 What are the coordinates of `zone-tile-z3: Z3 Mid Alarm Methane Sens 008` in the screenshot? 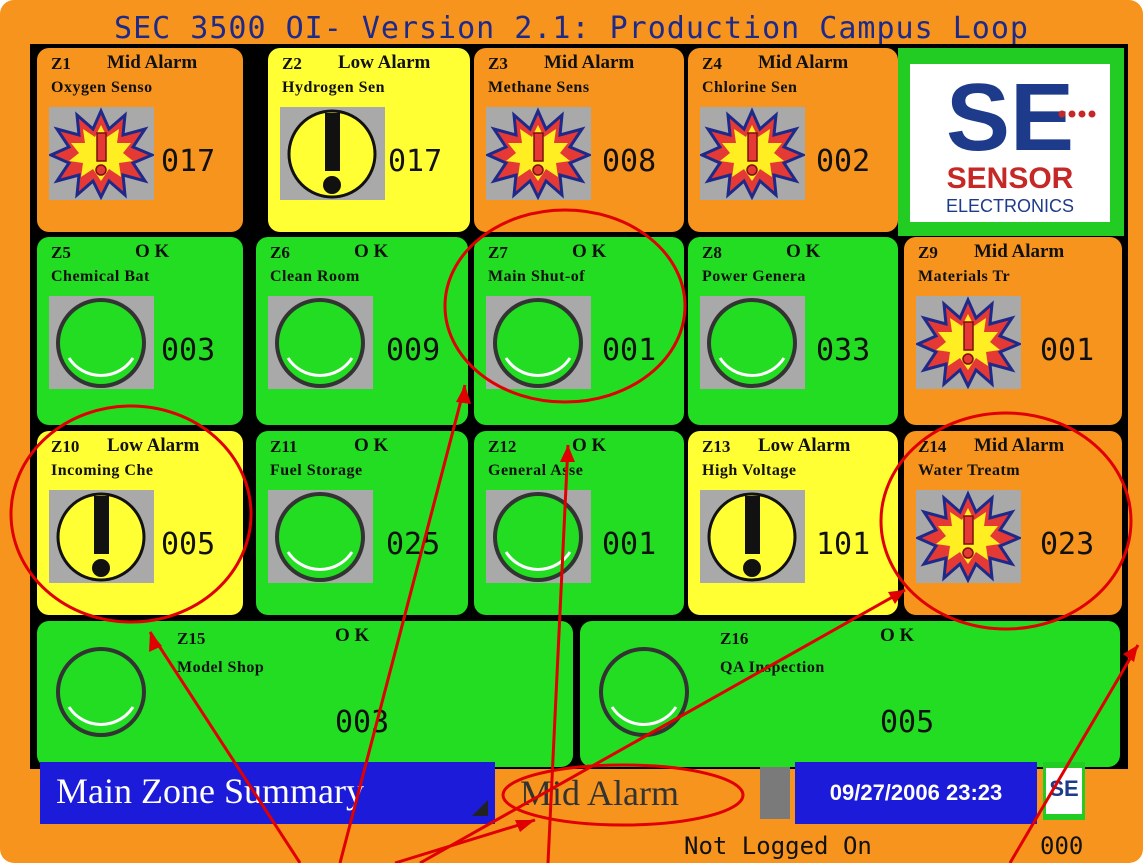 It's located at (579, 140).